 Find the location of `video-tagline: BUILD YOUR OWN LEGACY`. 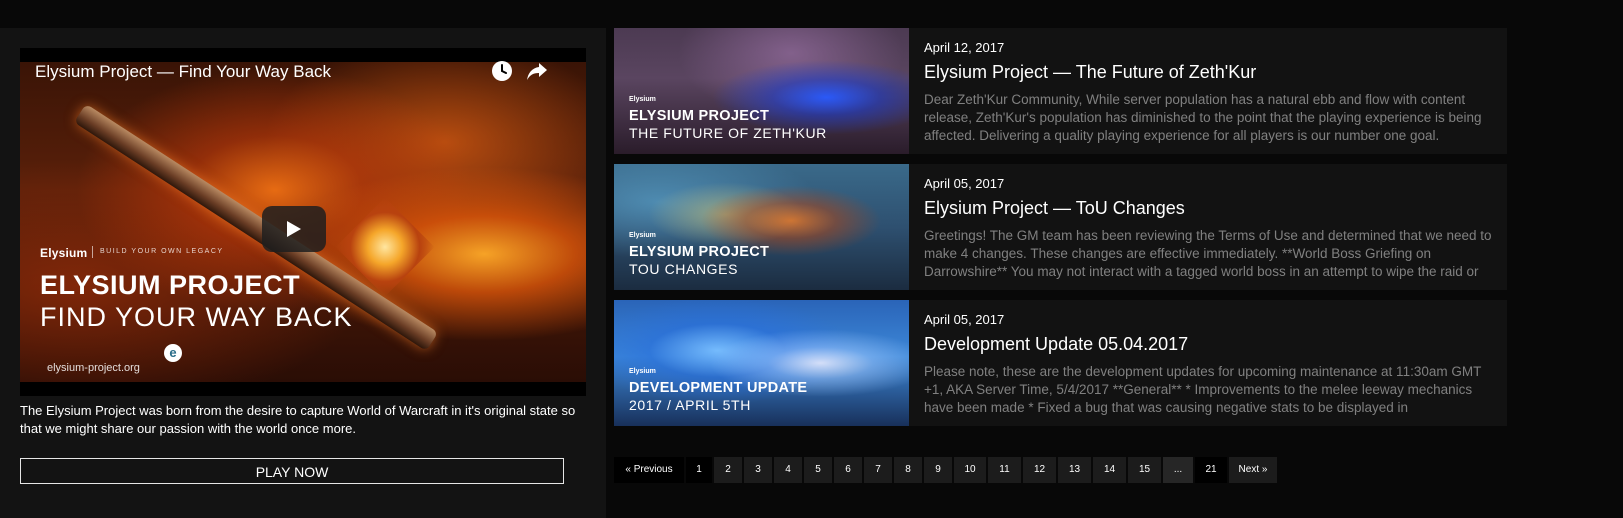

video-tagline: BUILD YOUR OWN LEGACY is located at coordinates (162, 251).